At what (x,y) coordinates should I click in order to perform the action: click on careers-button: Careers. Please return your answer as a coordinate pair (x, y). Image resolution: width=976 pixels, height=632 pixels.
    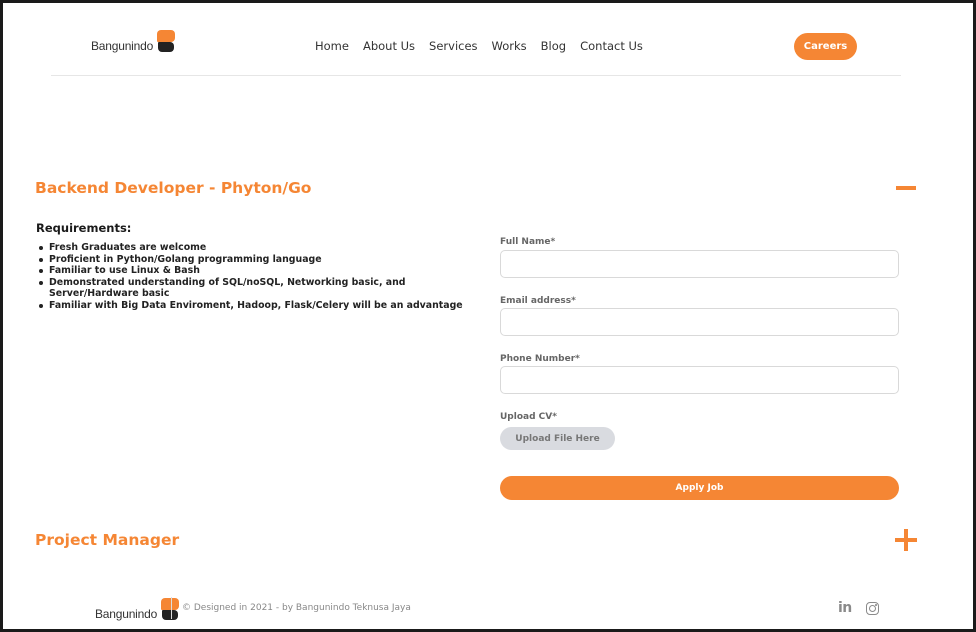
    Looking at the image, I should click on (825, 46).